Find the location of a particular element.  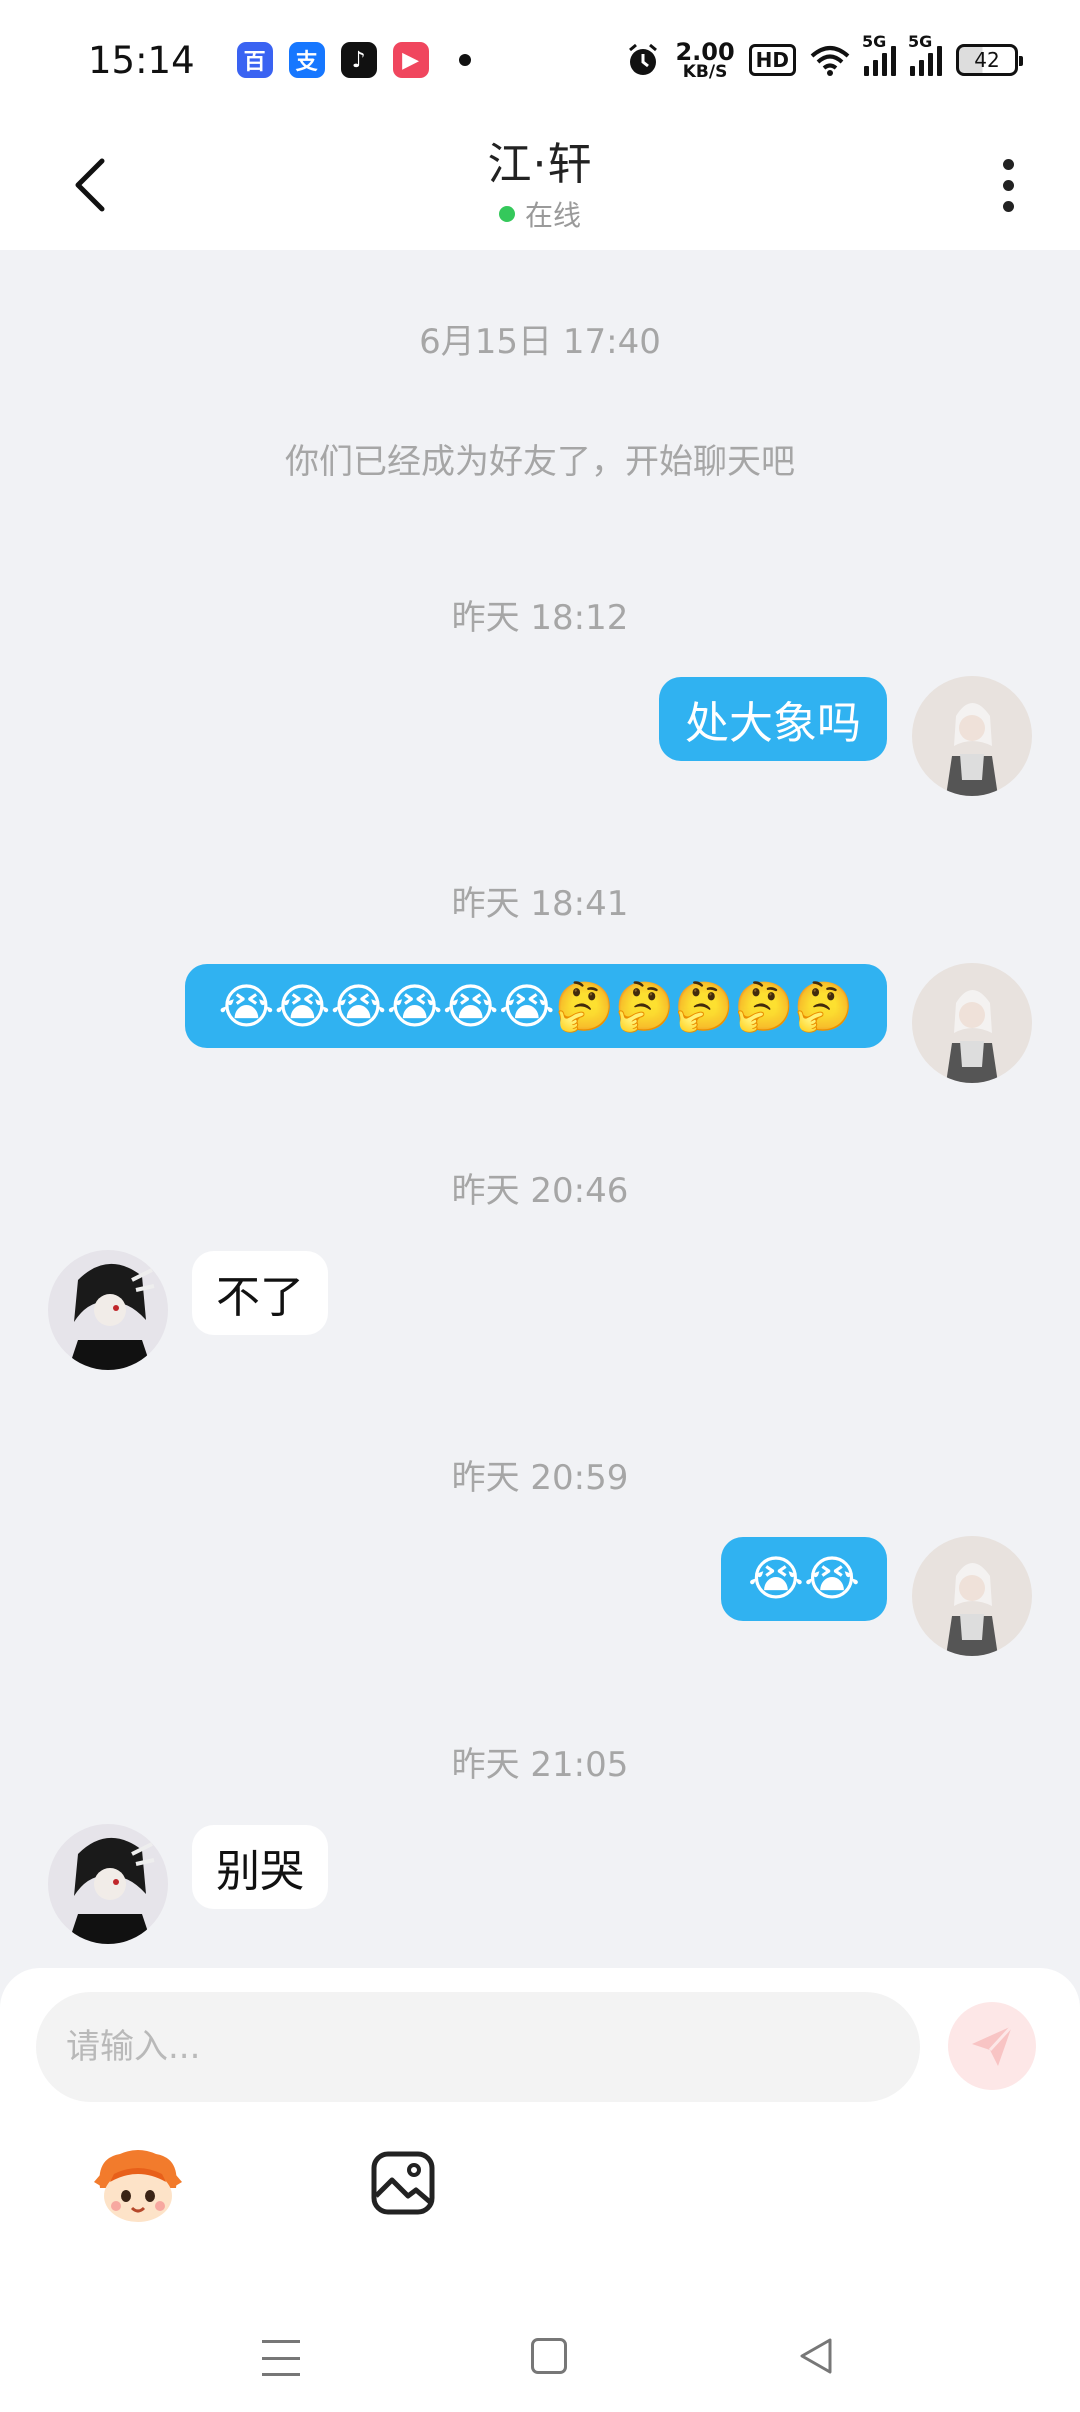

tiktok-icon: ♪ is located at coordinates (358, 60).